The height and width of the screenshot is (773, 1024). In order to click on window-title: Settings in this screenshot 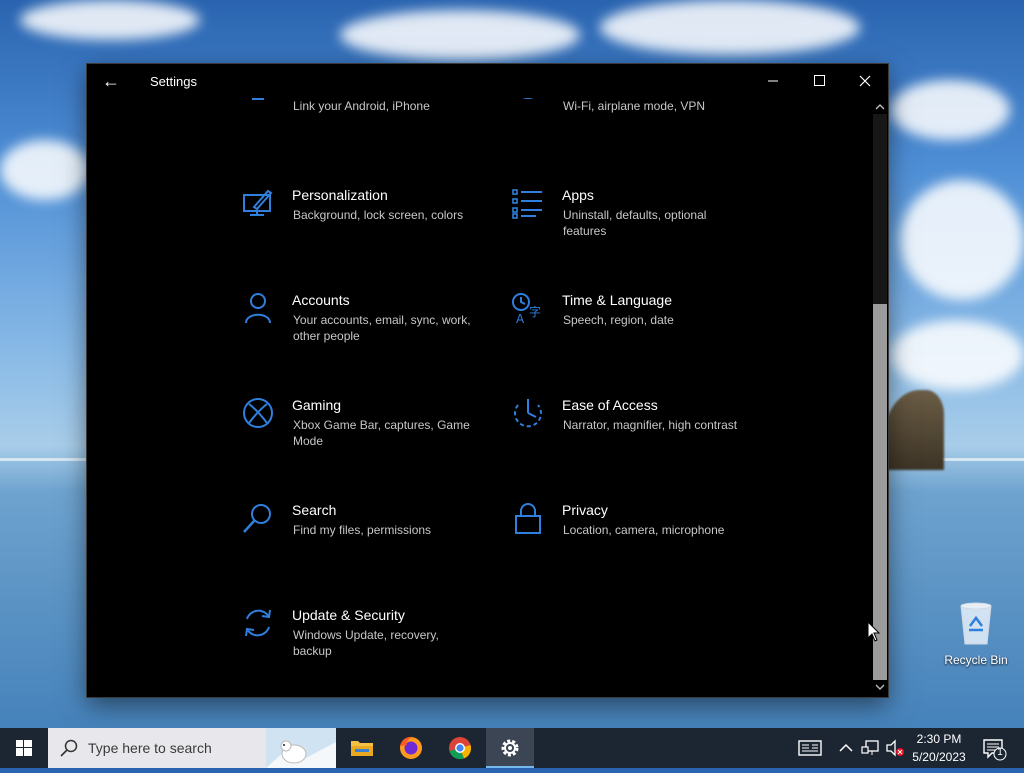, I will do `click(173, 81)`.